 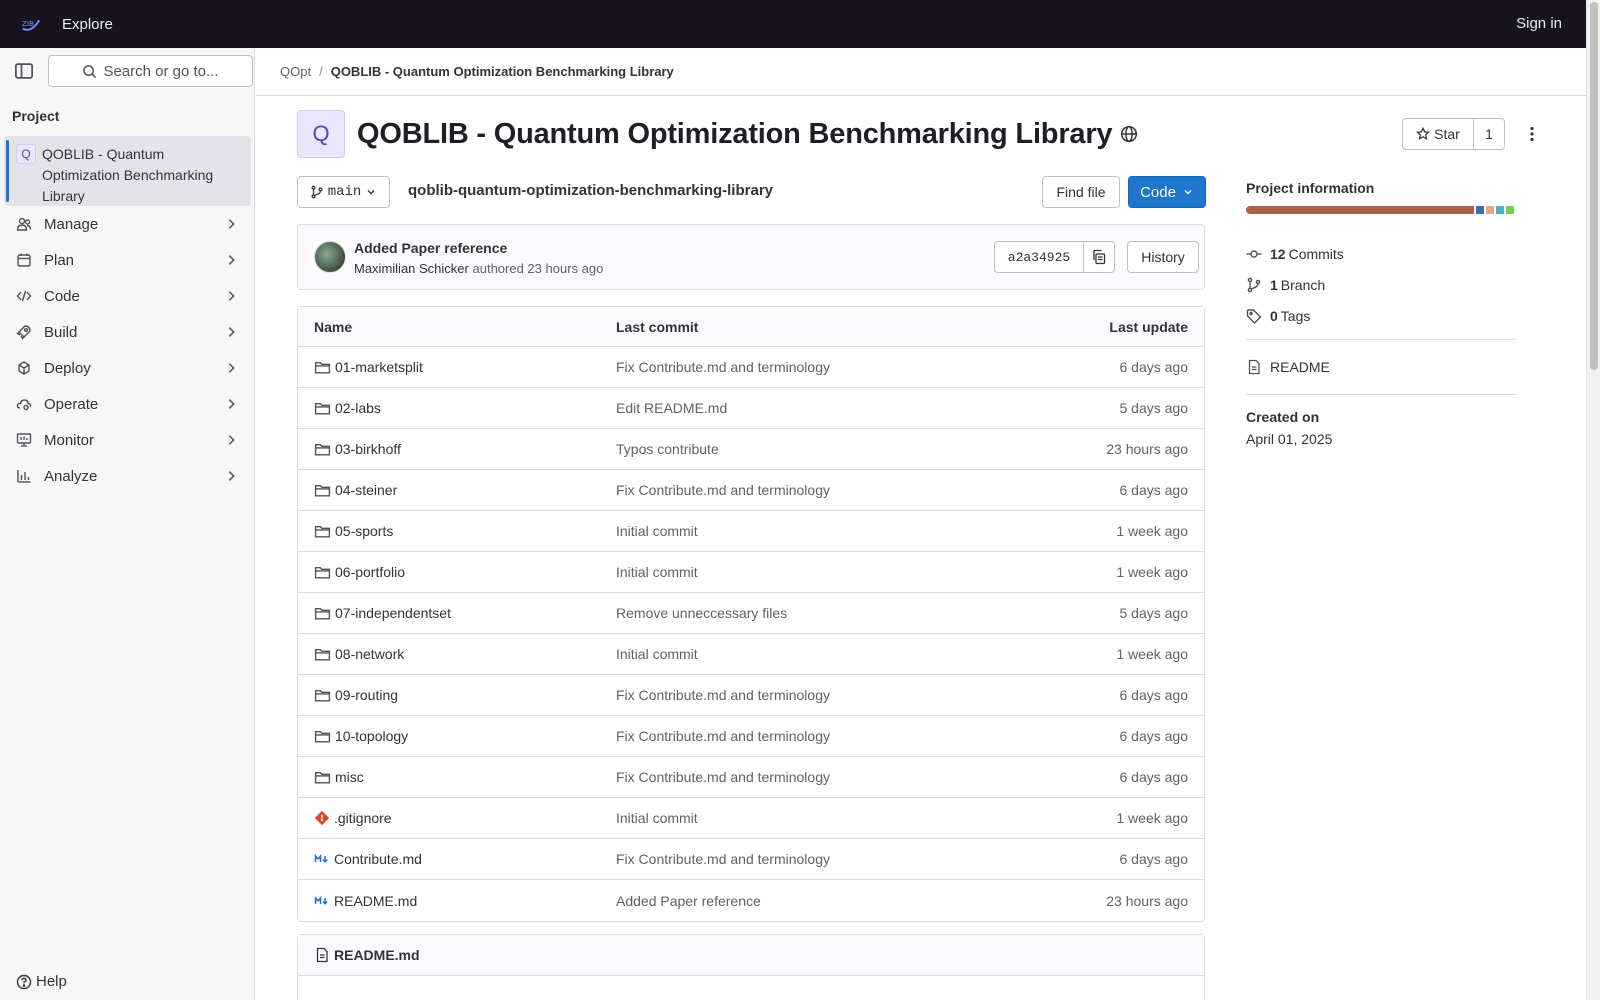 I want to click on code-dropdown-button: Code, so click(x=1167, y=192).